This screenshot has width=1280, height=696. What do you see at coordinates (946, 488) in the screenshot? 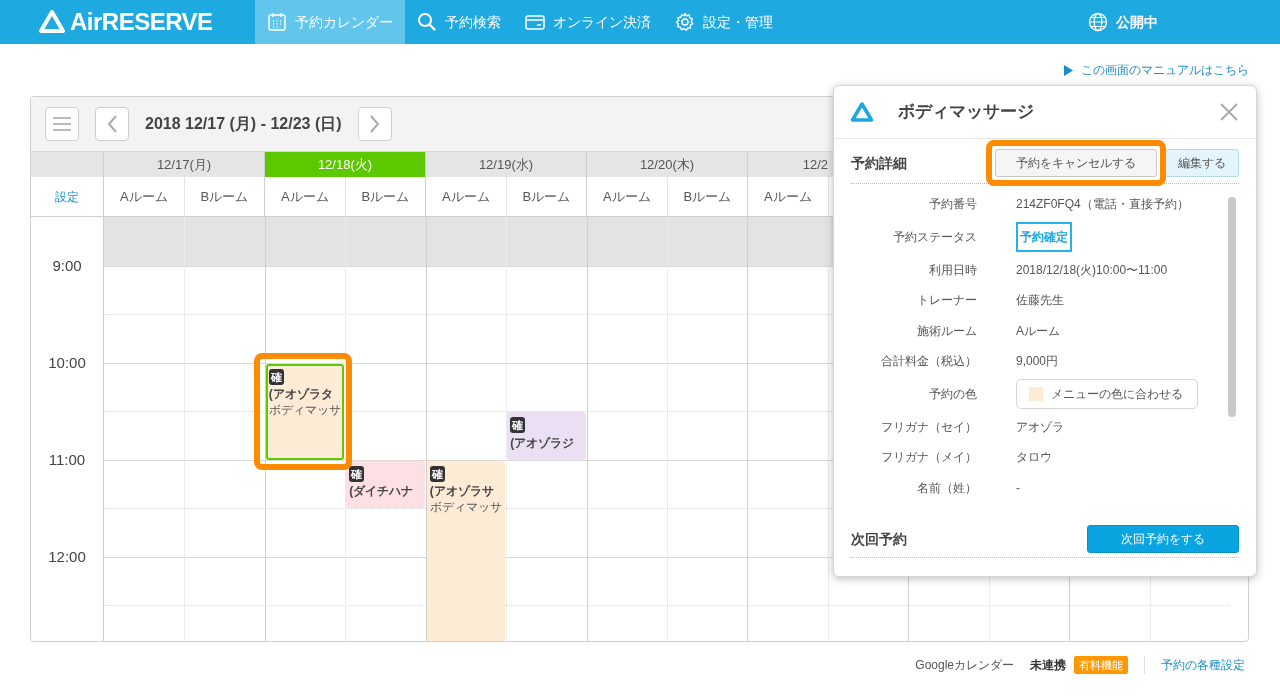
I see `field-label: 名前（姓）` at bounding box center [946, 488].